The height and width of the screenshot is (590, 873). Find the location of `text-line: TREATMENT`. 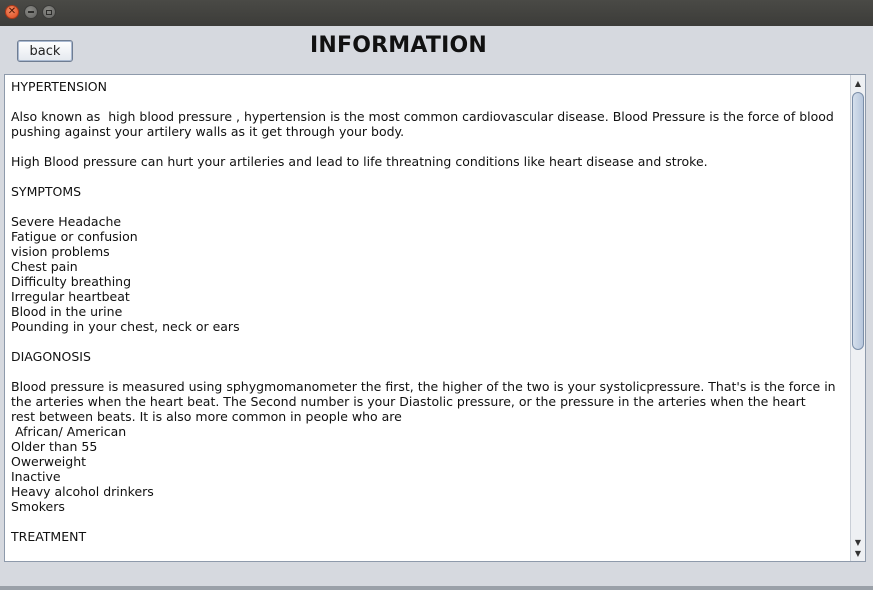

text-line: TREATMENT is located at coordinates (49, 536).